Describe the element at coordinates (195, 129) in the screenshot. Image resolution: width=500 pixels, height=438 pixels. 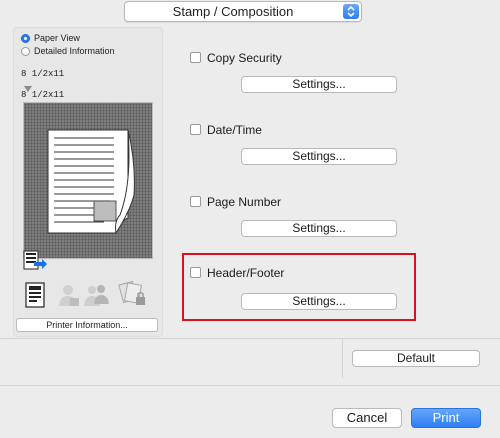
I see `date-time-checkbox` at that location.